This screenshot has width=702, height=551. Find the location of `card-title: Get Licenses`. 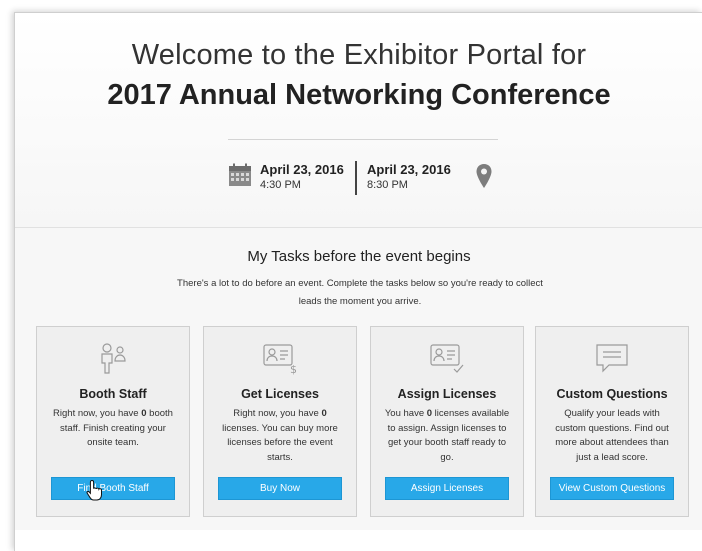

card-title: Get Licenses is located at coordinates (280, 394).